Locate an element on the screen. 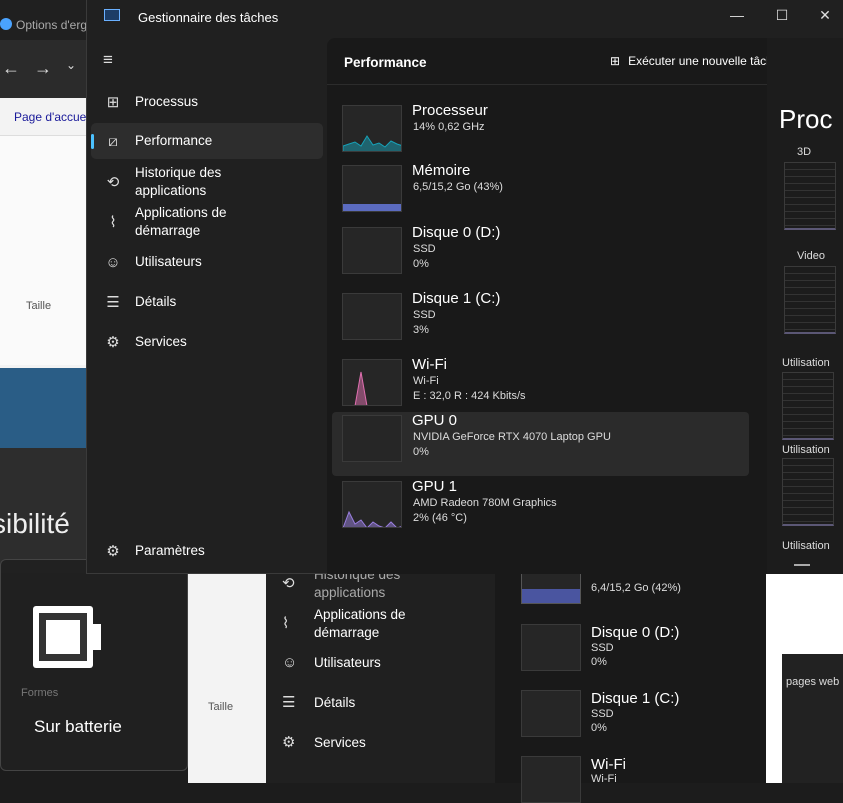 Image resolution: width=843 pixels, height=803 pixels. card-line1: NVIDIA GeForce RTX 4070 Laptop GPU is located at coordinates (512, 437).